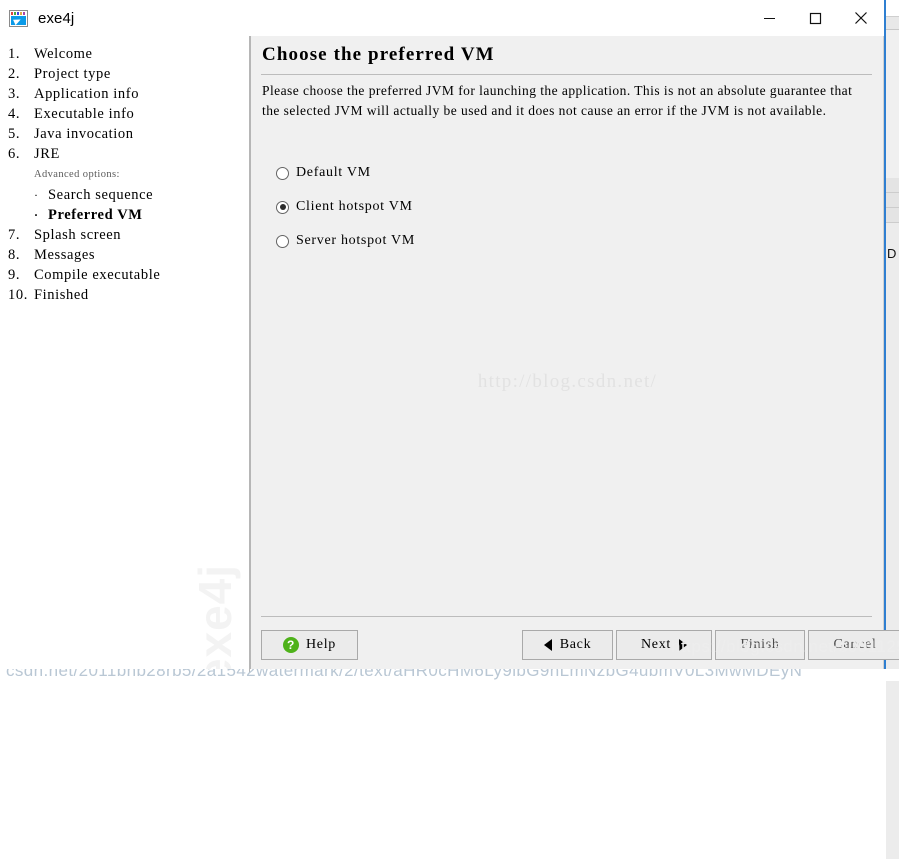 The width and height of the screenshot is (899, 859). I want to click on step-number: 5., so click(14, 134).